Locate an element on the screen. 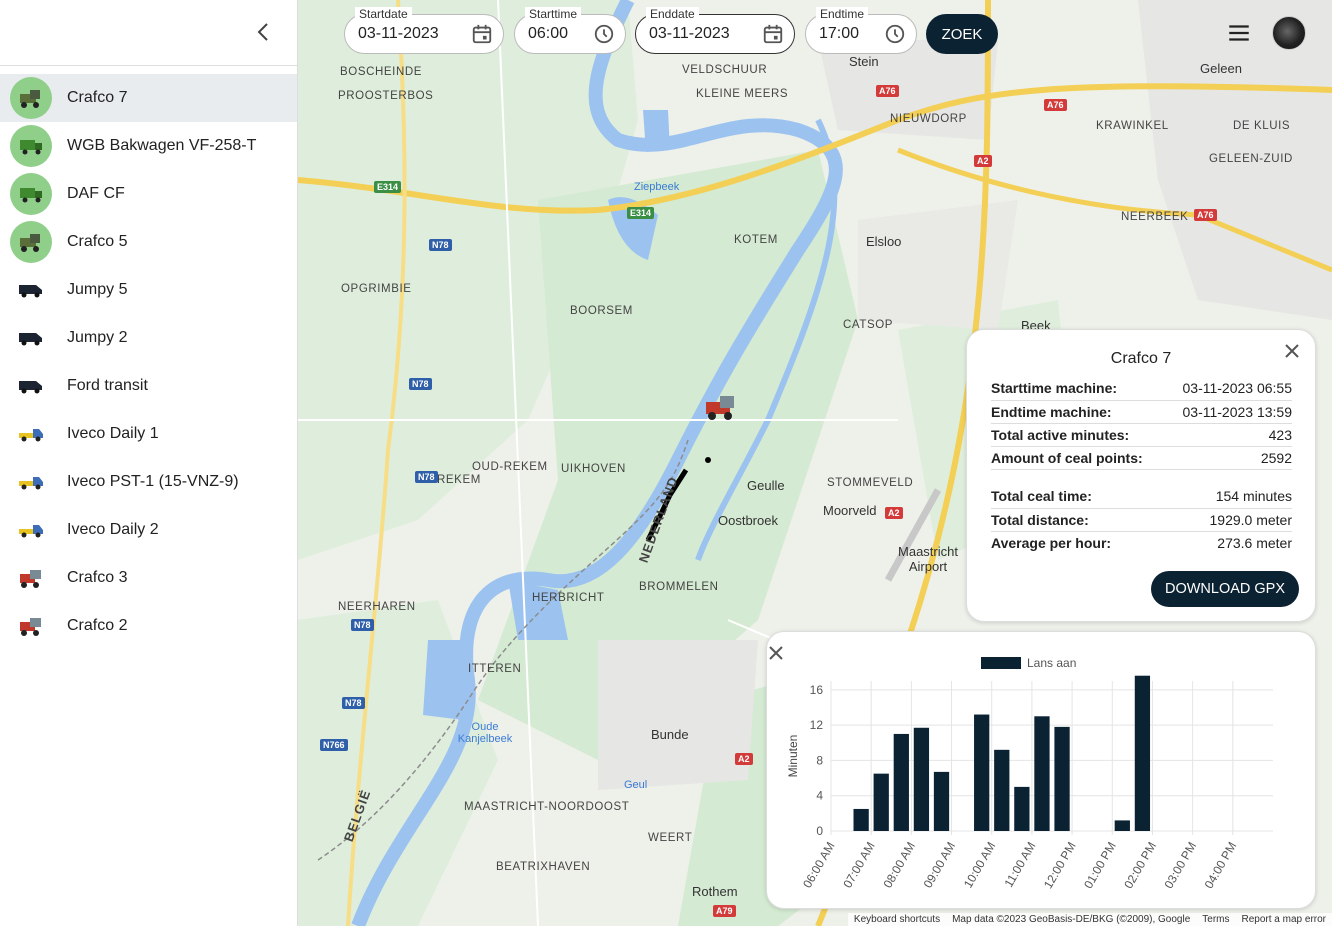 The width and height of the screenshot is (1332, 926). hamburger-menu-icon is located at coordinates (1239, 33).